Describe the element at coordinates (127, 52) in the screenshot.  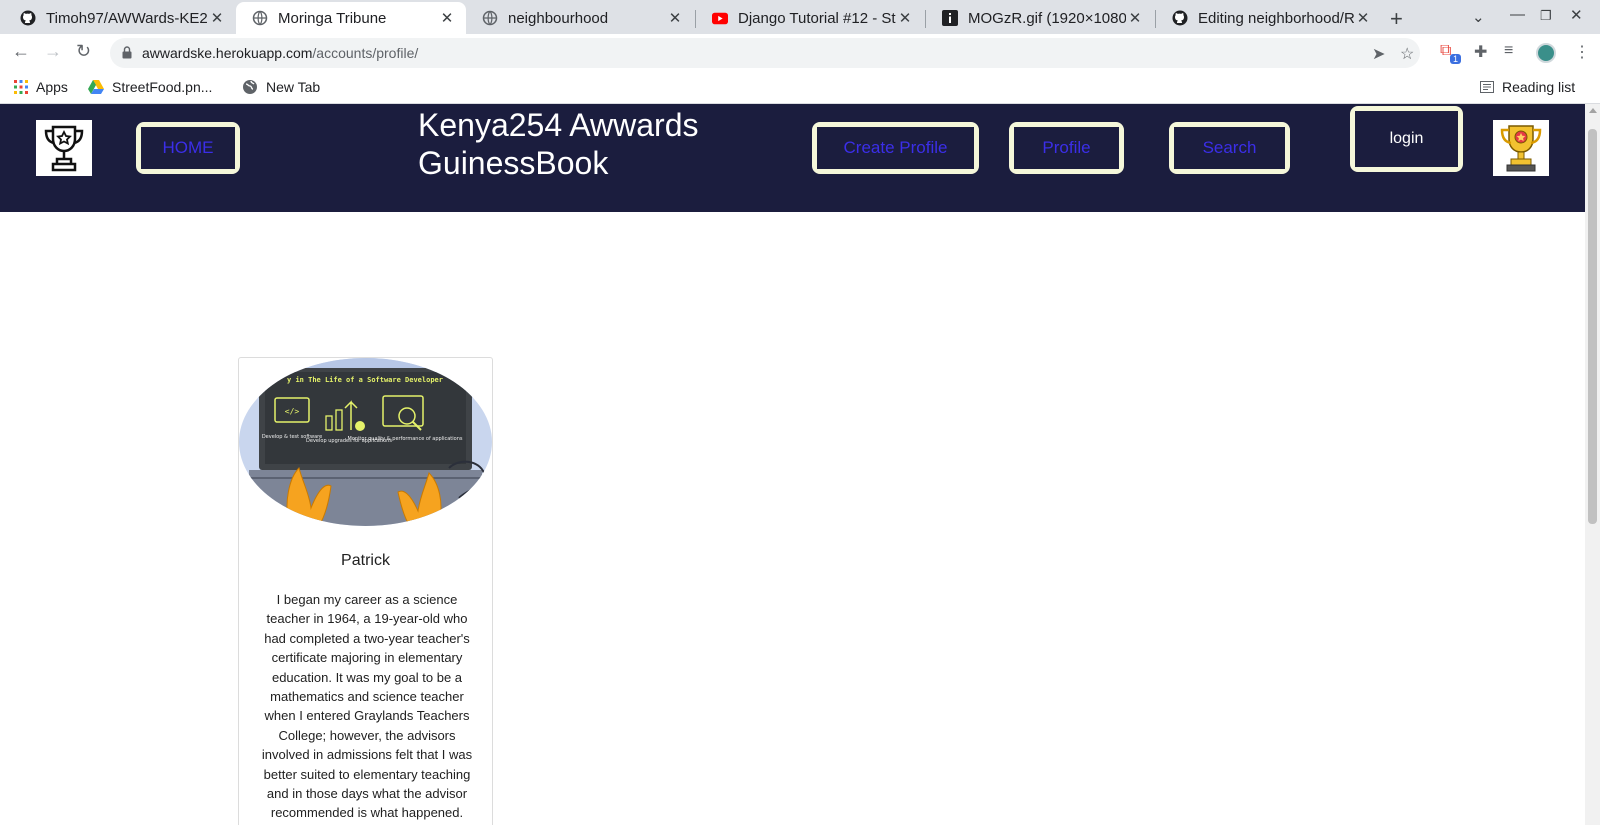
I see `lock-icon` at that location.